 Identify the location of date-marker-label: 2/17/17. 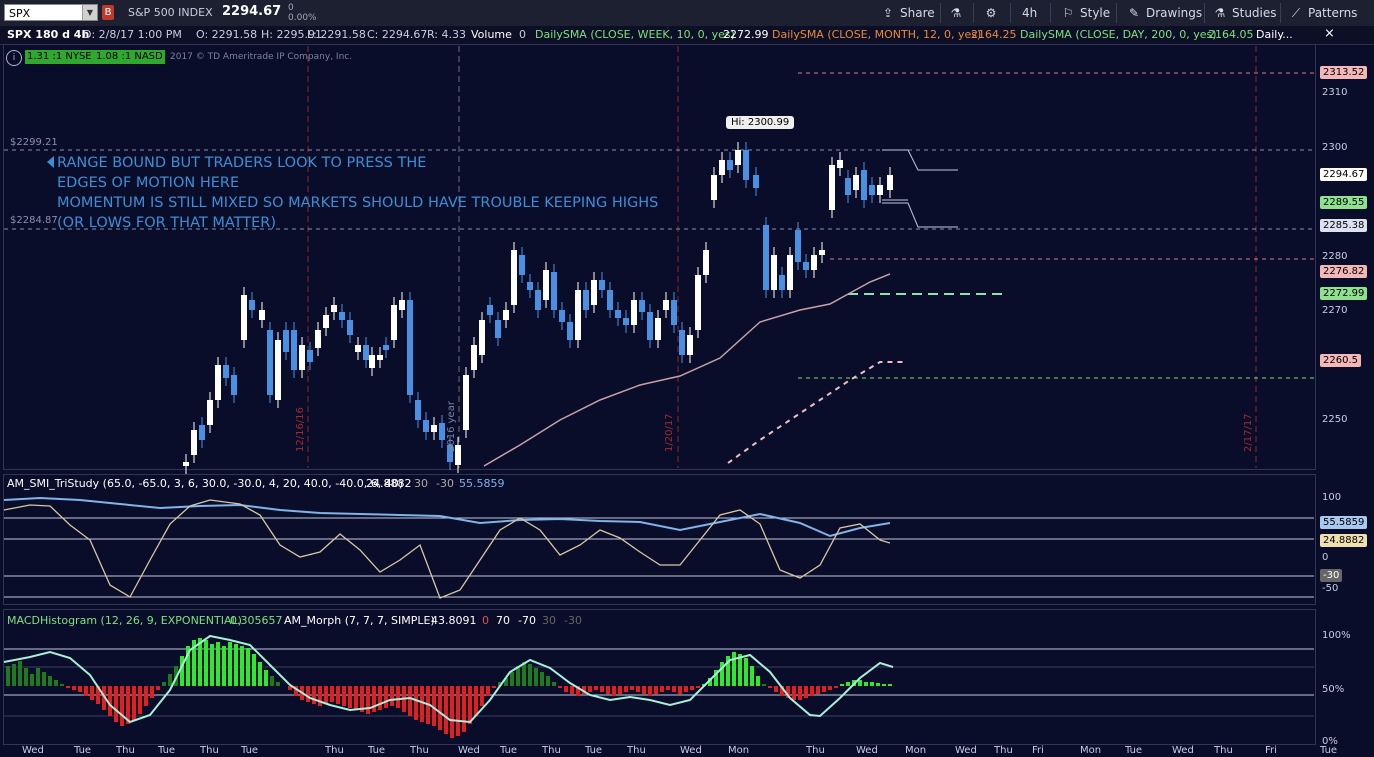
(1248, 432).